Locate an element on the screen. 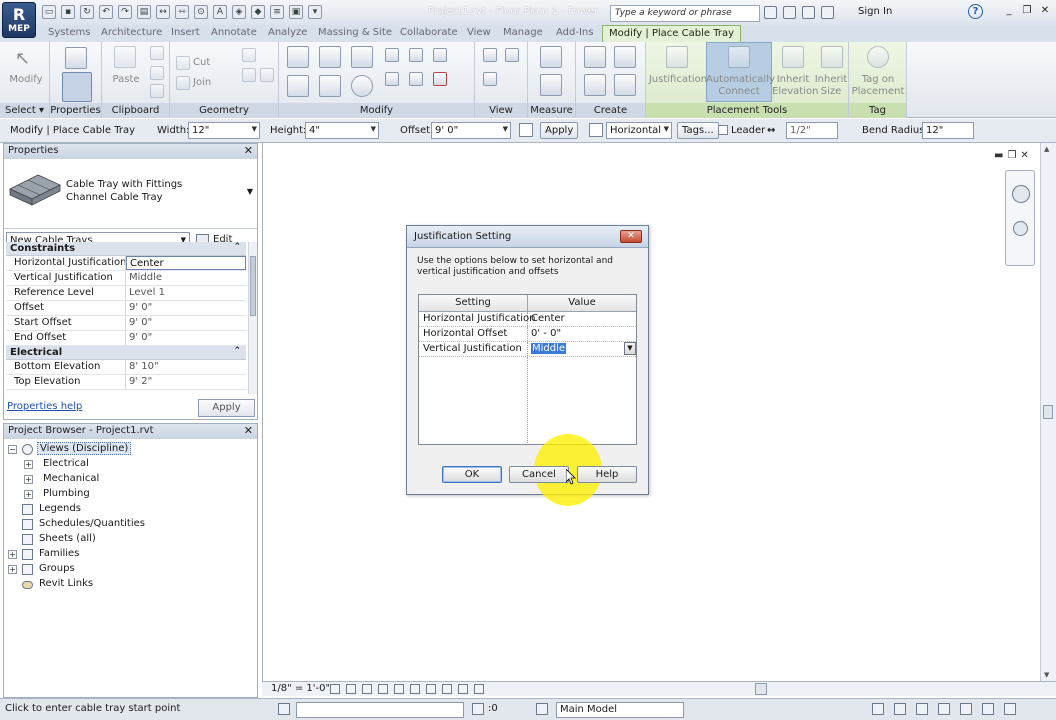 The image size is (1056, 720). cut-icon is located at coordinates (157, 53).